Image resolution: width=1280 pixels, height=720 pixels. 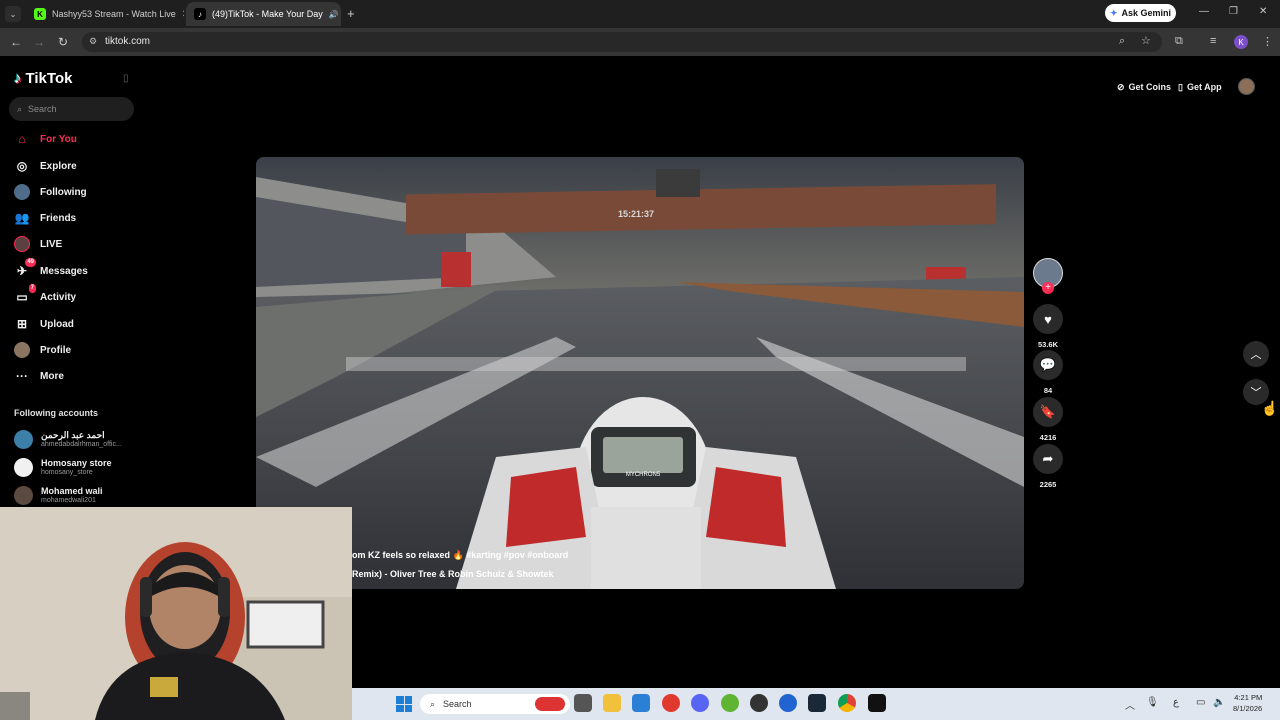 What do you see at coordinates (1048, 319) in the screenshot?
I see `heart-icon: ♥` at bounding box center [1048, 319].